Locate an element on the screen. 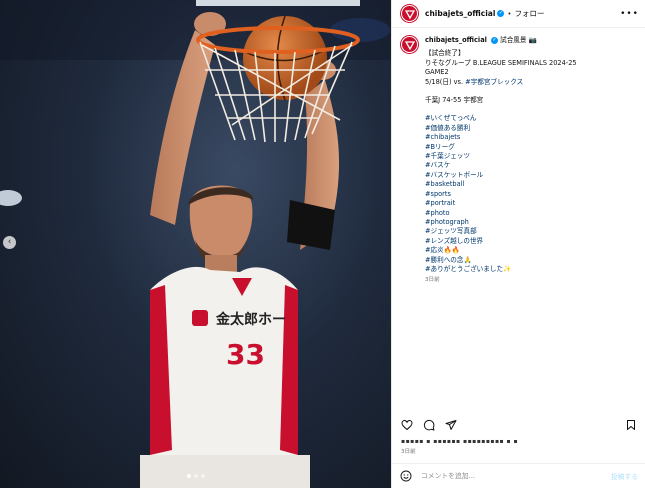 Image resolution: width=645 pixels, height=488 pixels. jersey-number: 33 is located at coordinates (245, 354).